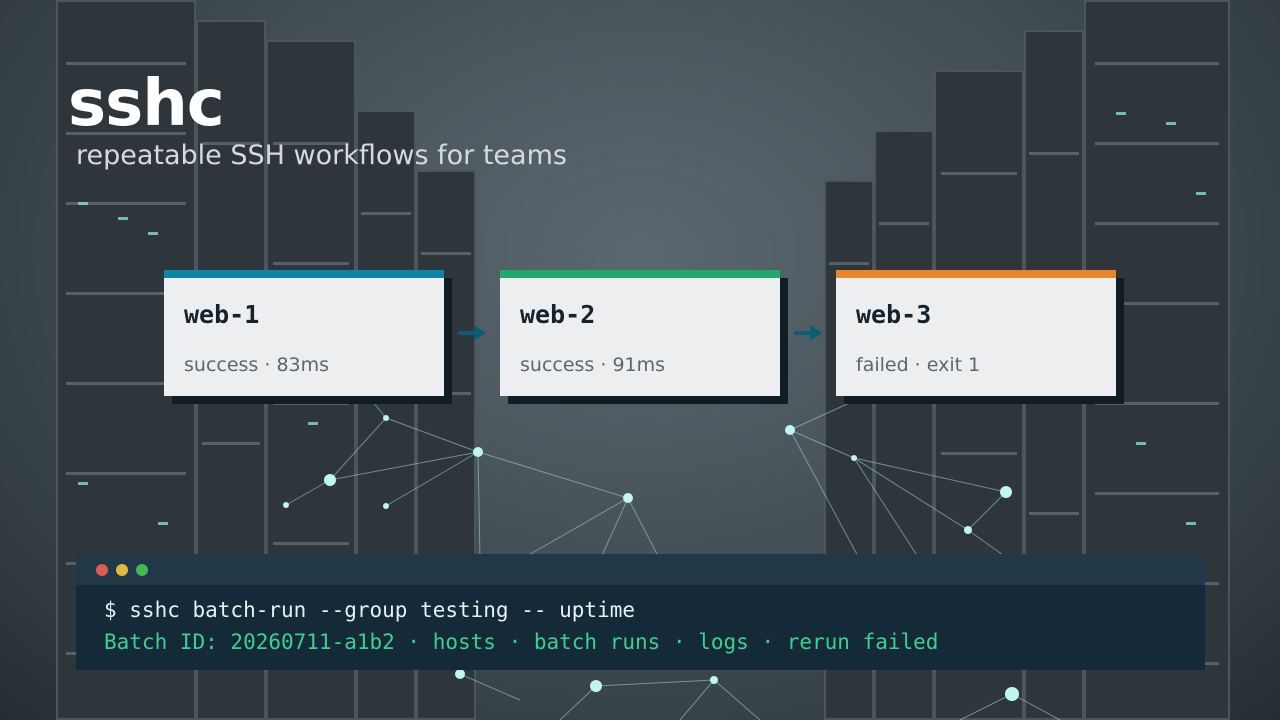 This screenshot has height=720, width=1280. I want to click on app-subtitle: repeatable SSH workflows for teams, so click(321, 155).